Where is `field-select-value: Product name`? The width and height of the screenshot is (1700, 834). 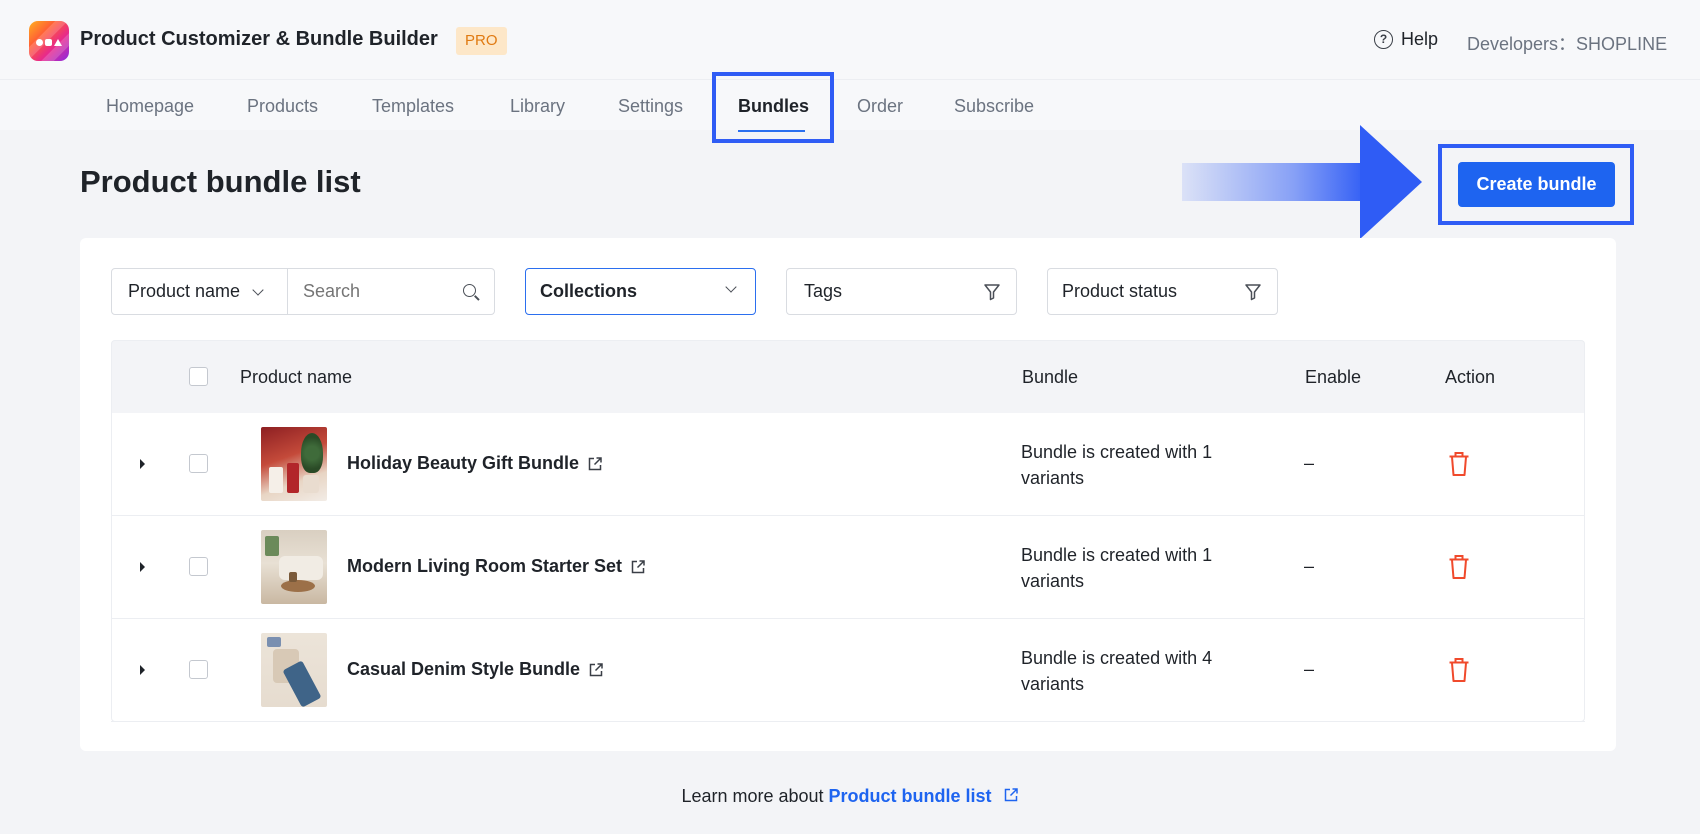
field-select-value: Product name is located at coordinates (184, 291).